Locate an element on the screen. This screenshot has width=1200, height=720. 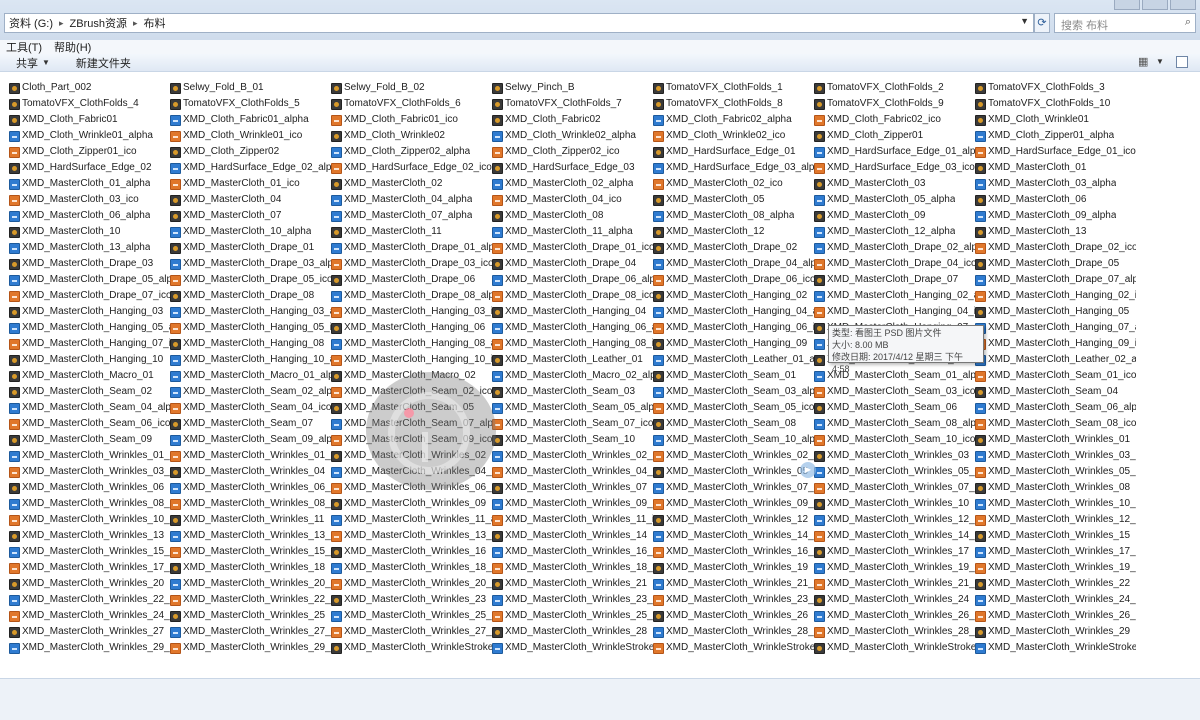
file-item: XMD_Cloth_Wrinkle02_alpha is located at coordinates (572, 136).